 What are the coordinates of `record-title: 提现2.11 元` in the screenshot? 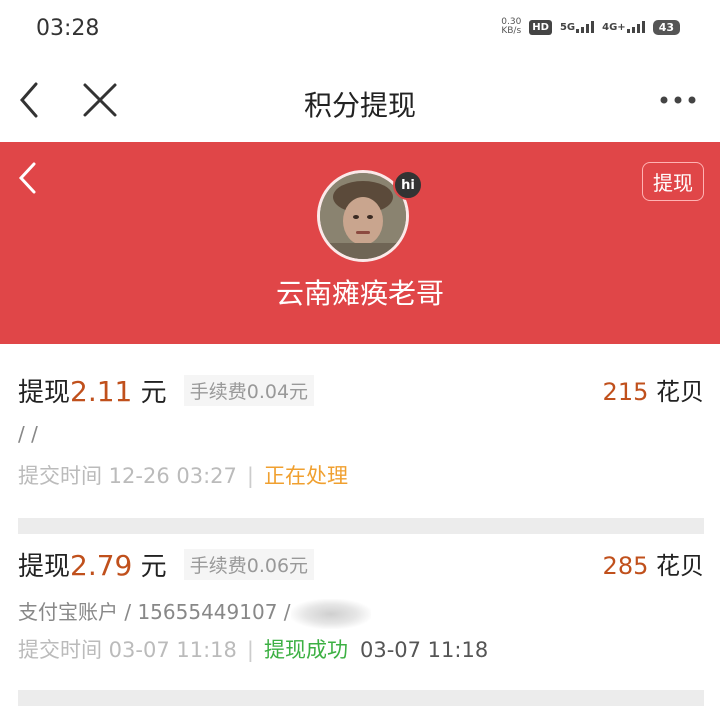 It's located at (92, 391).